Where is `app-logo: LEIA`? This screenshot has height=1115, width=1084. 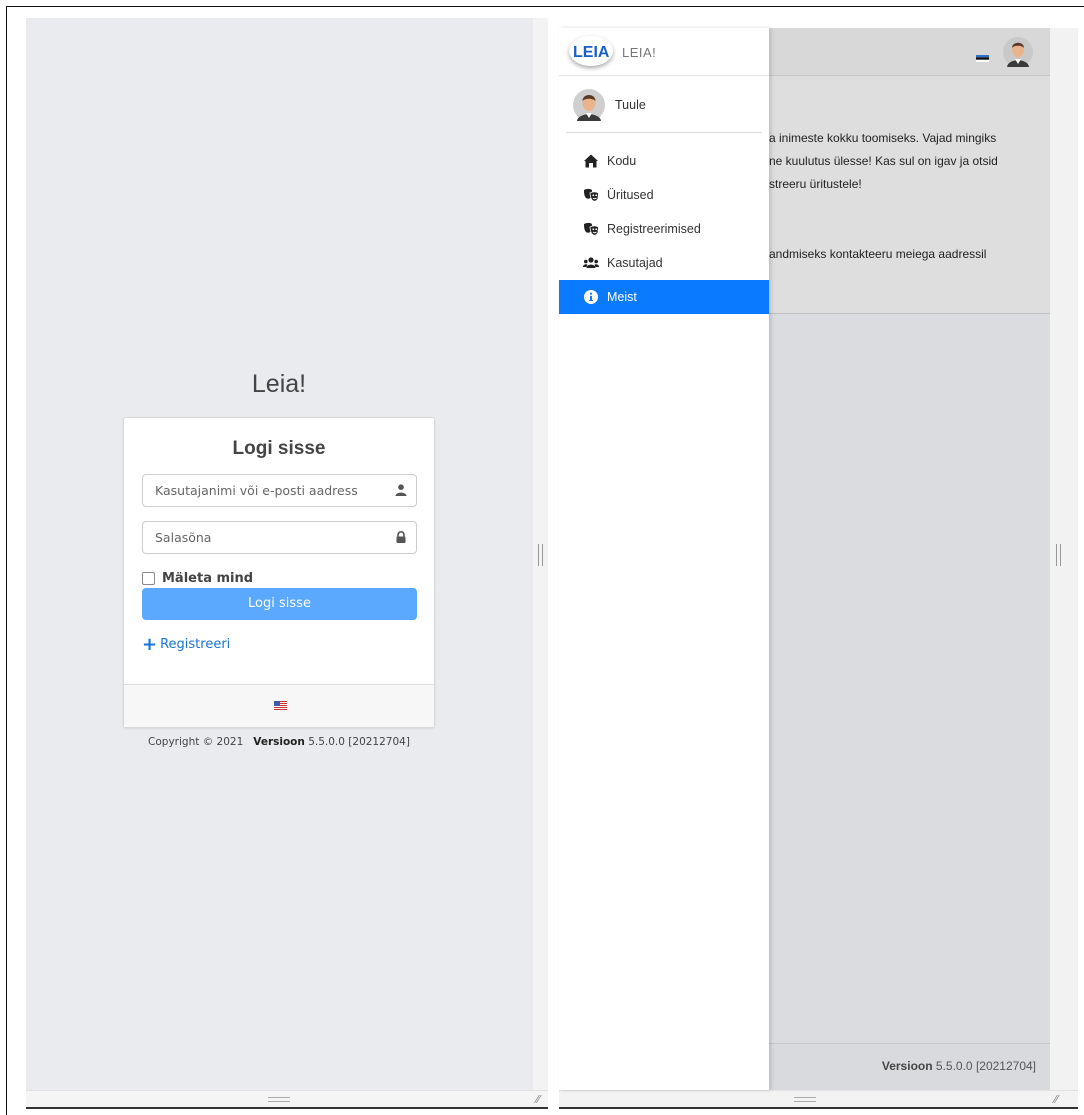 app-logo: LEIA is located at coordinates (591, 51).